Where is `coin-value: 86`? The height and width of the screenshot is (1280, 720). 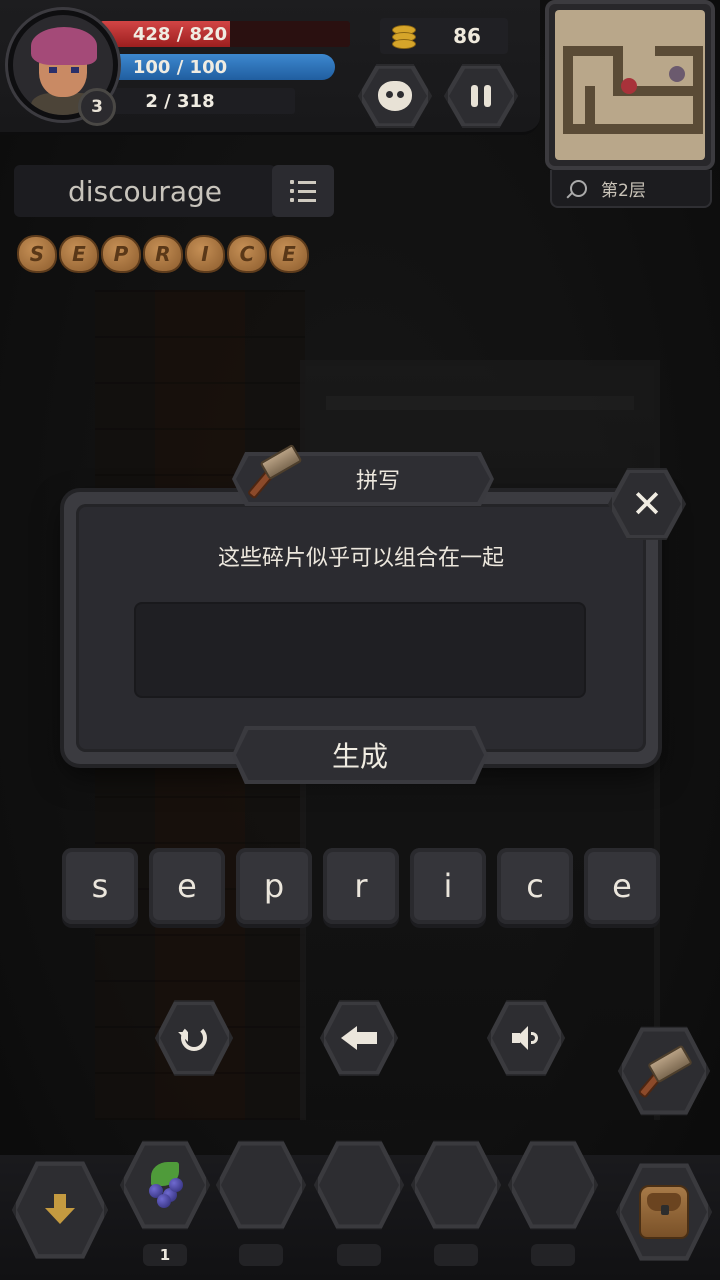 coin-value: 86 is located at coordinates (467, 36).